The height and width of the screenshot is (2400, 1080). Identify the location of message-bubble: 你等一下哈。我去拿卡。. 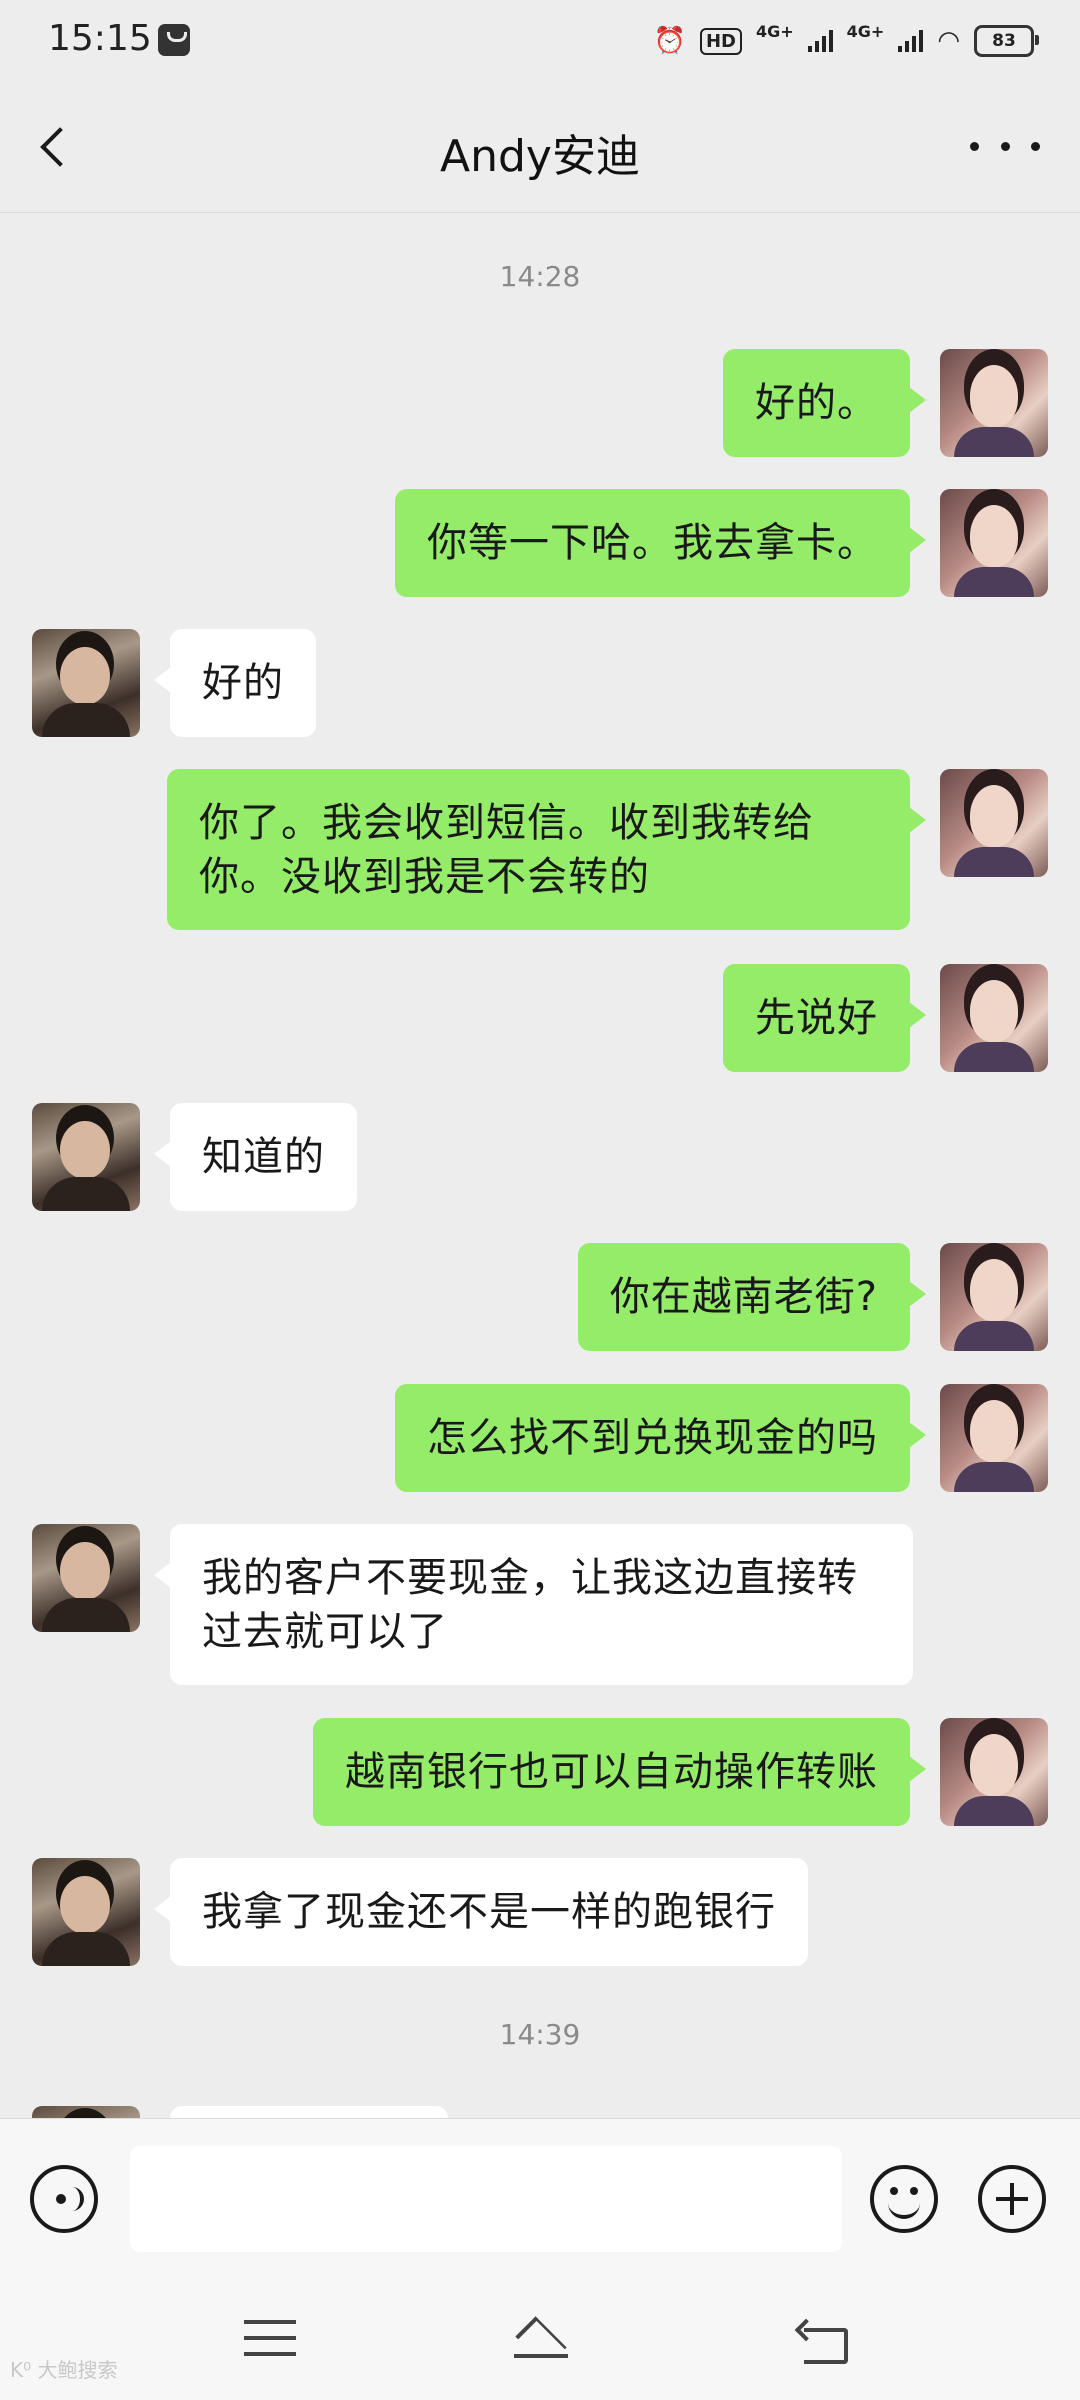
(660, 543).